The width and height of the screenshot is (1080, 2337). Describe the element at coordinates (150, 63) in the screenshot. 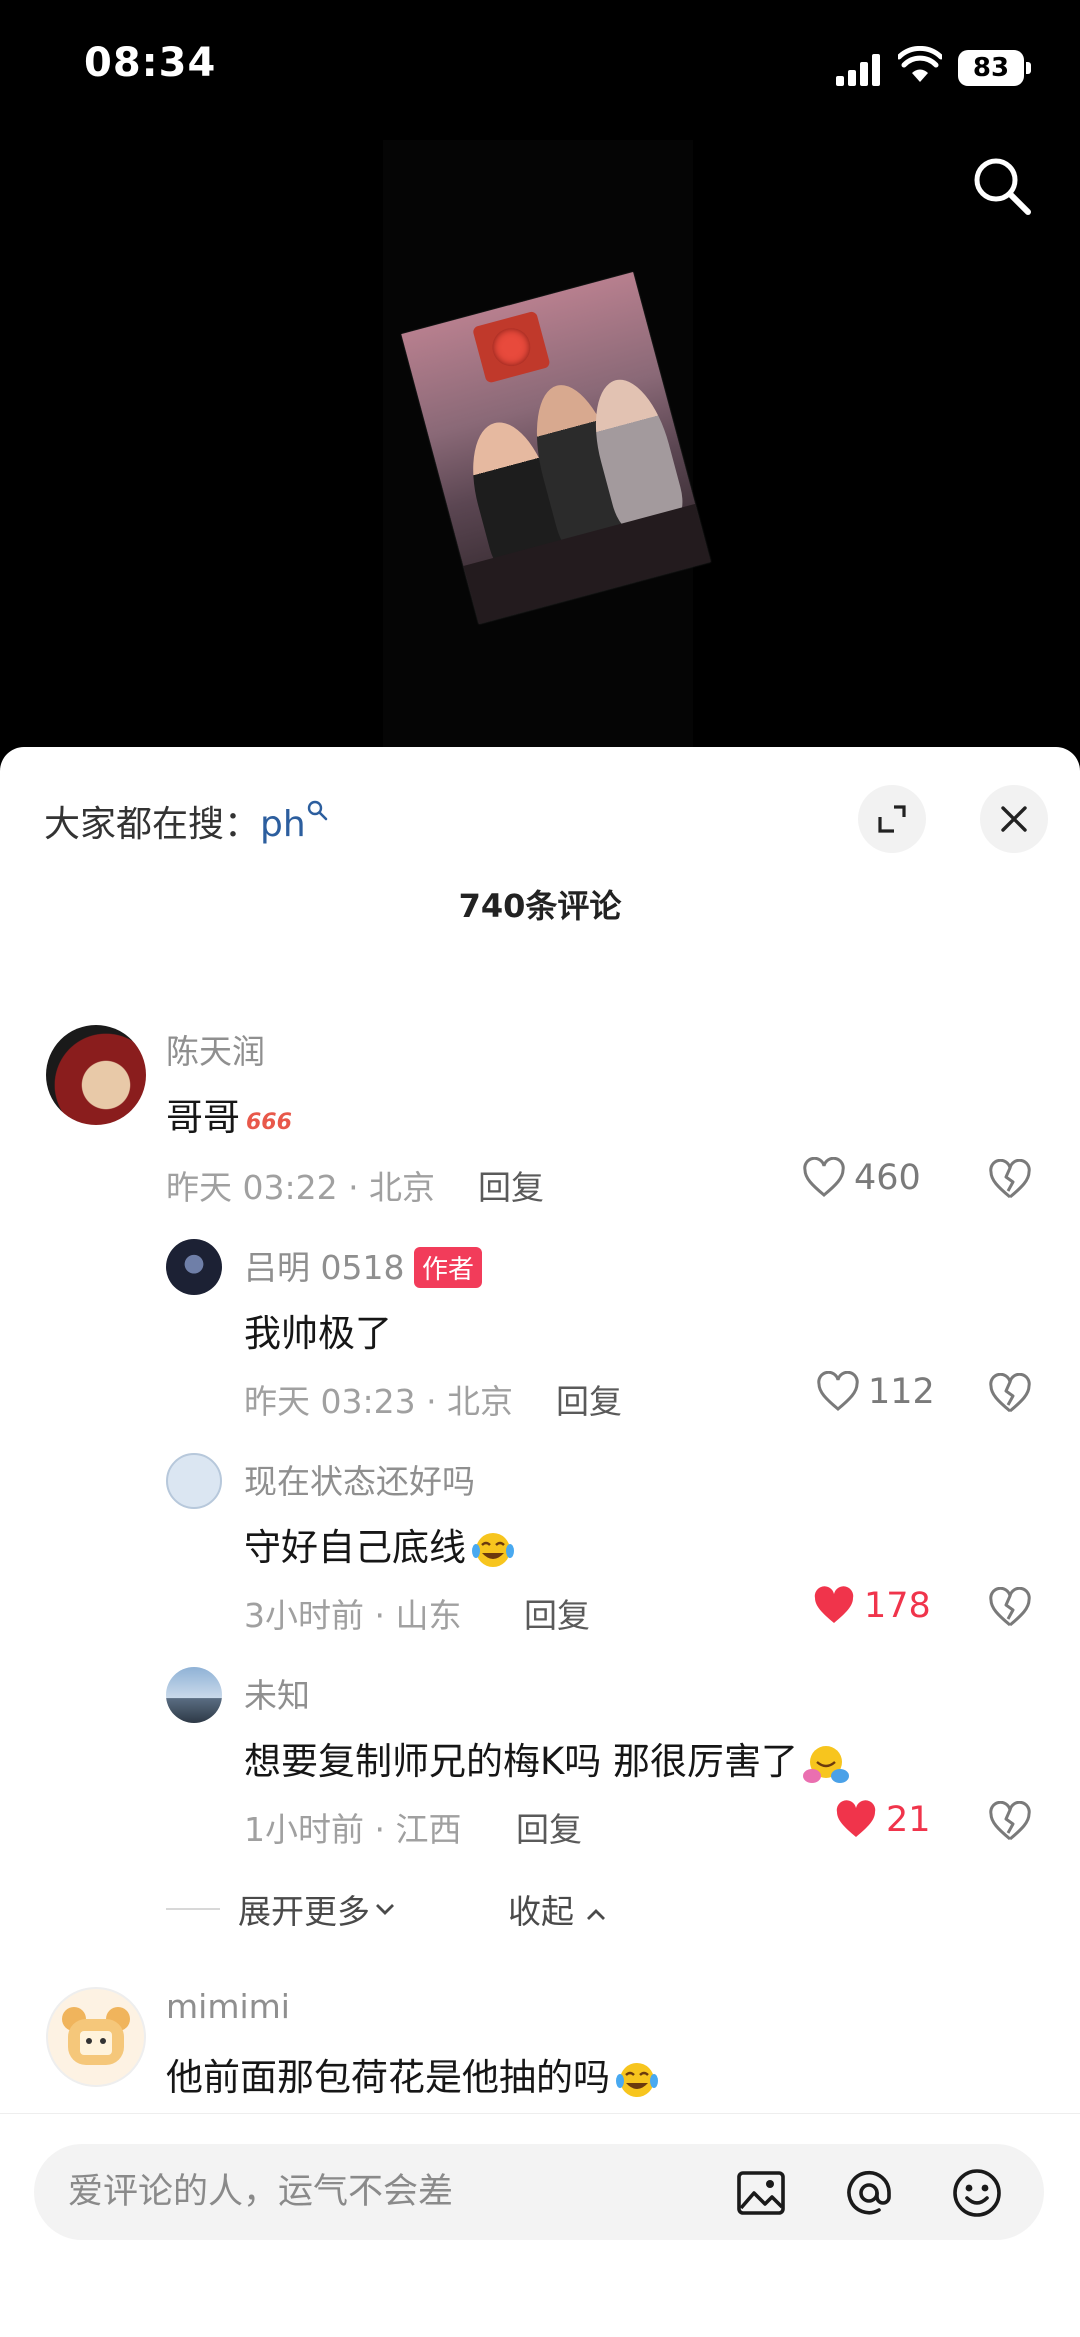

I see `status-time: 08:34` at that location.